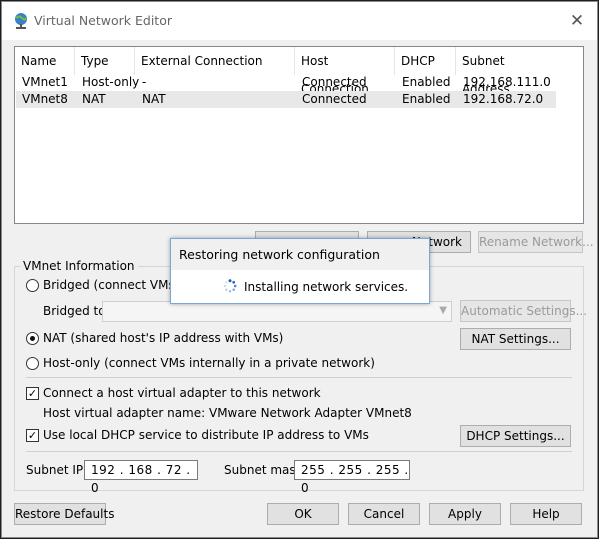 Image resolution: width=599 pixels, height=539 pixels. Describe the element at coordinates (326, 287) in the screenshot. I see `popup-message: Installing network services.` at that location.